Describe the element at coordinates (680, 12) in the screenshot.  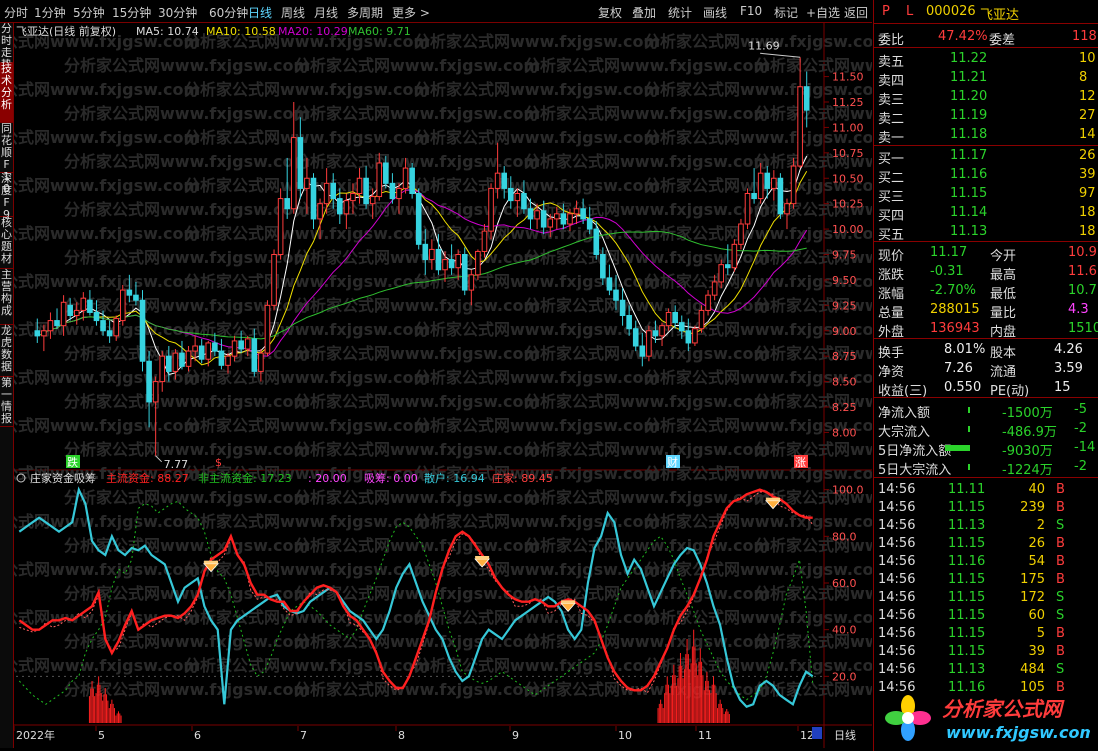
I see `tool-button: 统计` at that location.